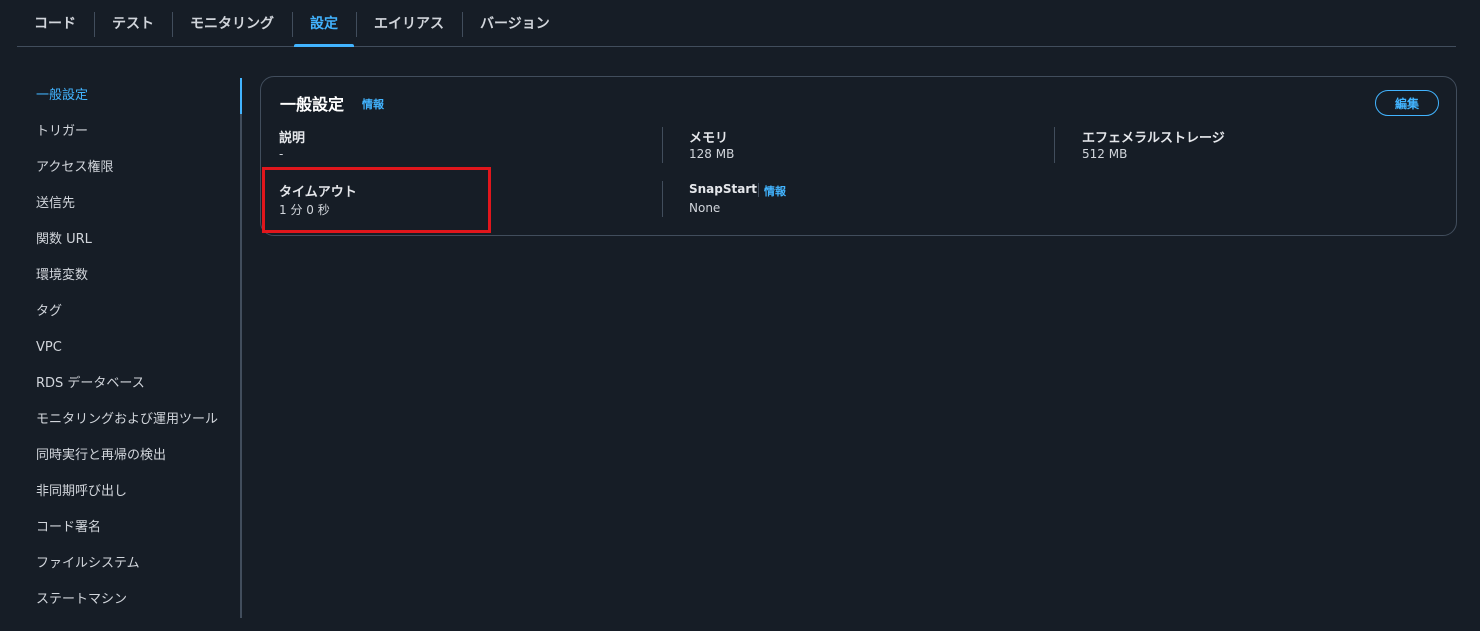 The image size is (1480, 631). I want to click on snapstart-info-link: 情報, so click(775, 191).